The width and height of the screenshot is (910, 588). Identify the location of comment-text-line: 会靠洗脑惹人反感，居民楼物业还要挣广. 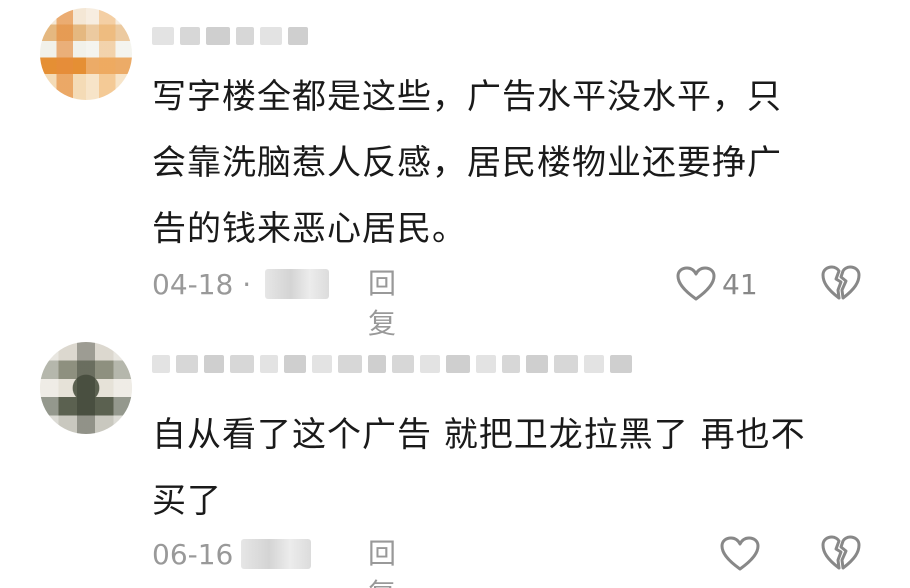
(467, 163).